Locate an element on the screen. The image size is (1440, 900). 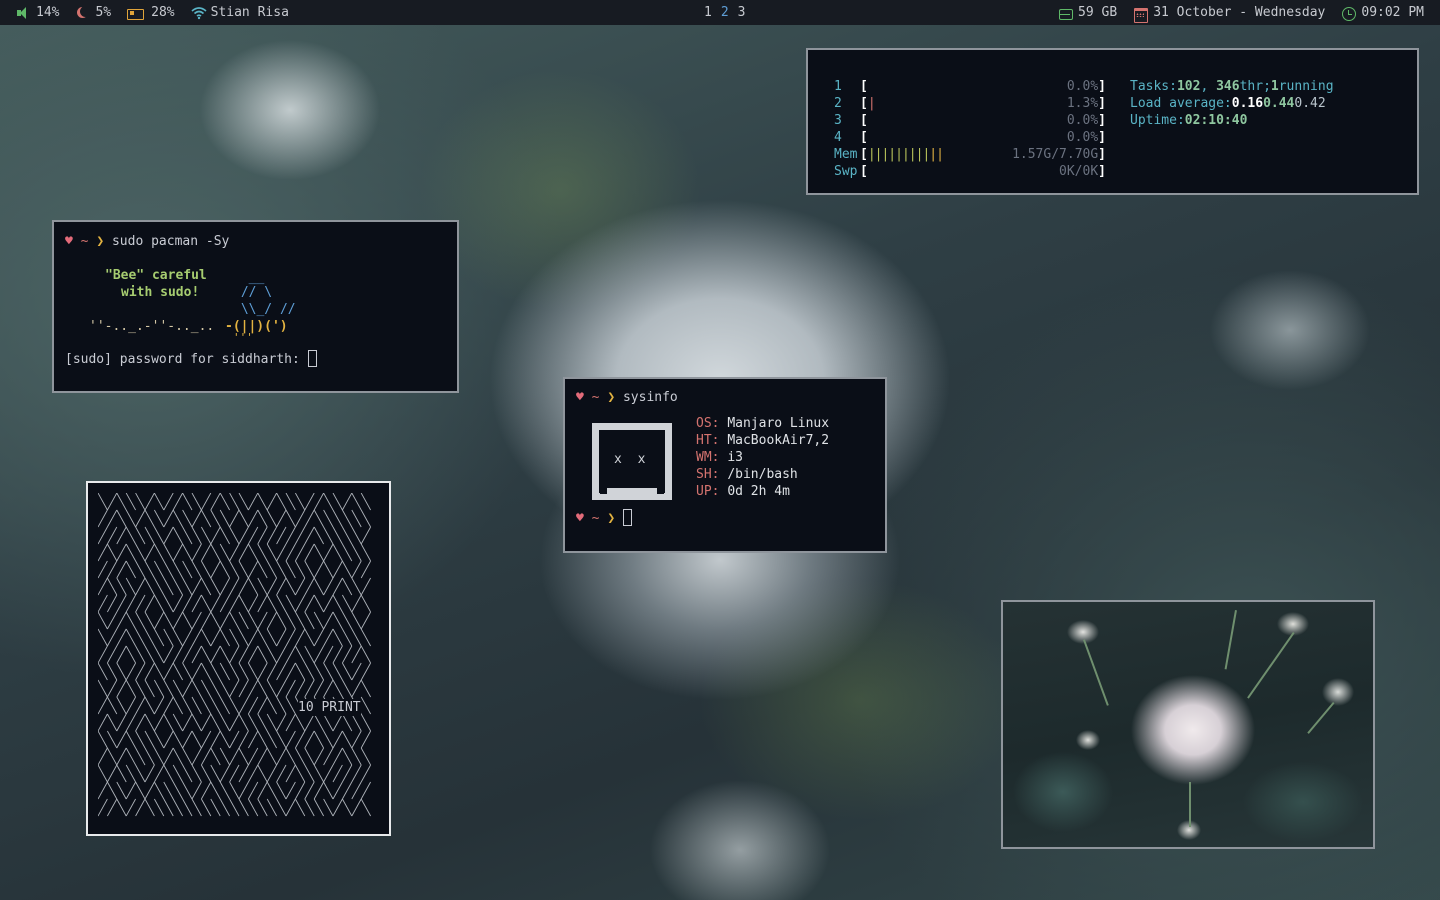
workspace-3: 3 is located at coordinates (742, 12).